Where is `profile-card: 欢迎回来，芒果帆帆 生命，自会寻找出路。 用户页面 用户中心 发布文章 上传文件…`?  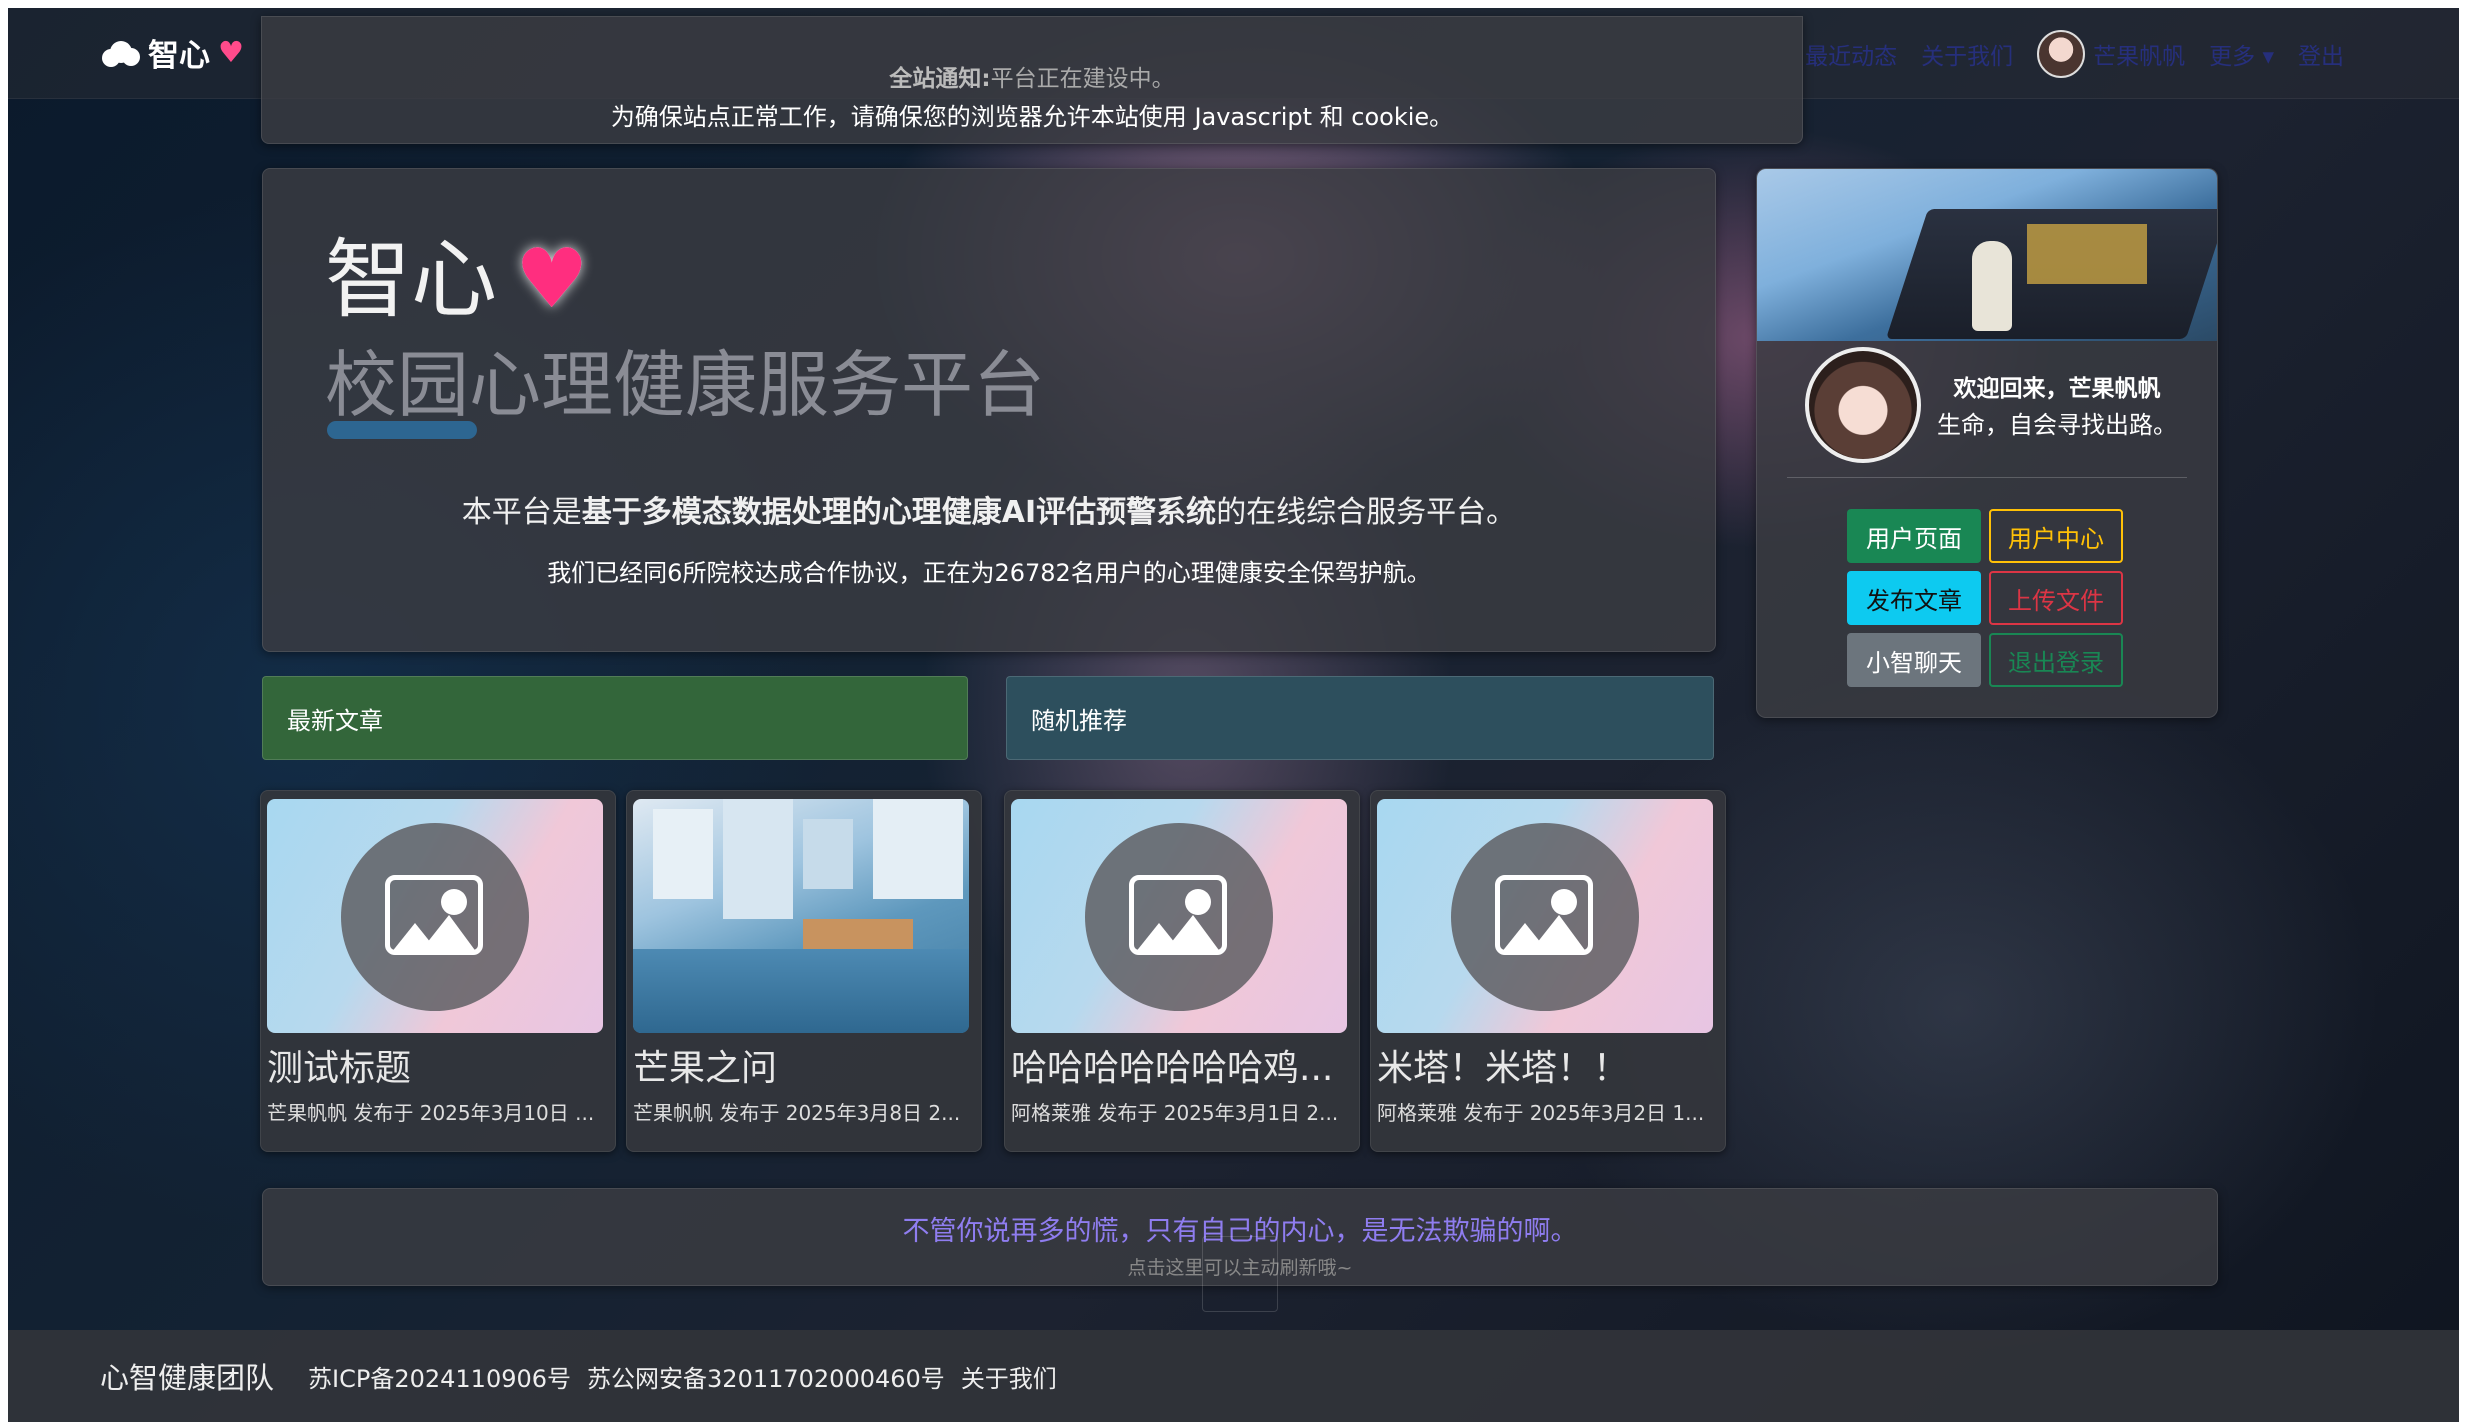 profile-card: 欢迎回来，芒果帆帆 生命，自会寻找出路。 用户页面 用户中心 发布文章 上传文件… is located at coordinates (1987, 443).